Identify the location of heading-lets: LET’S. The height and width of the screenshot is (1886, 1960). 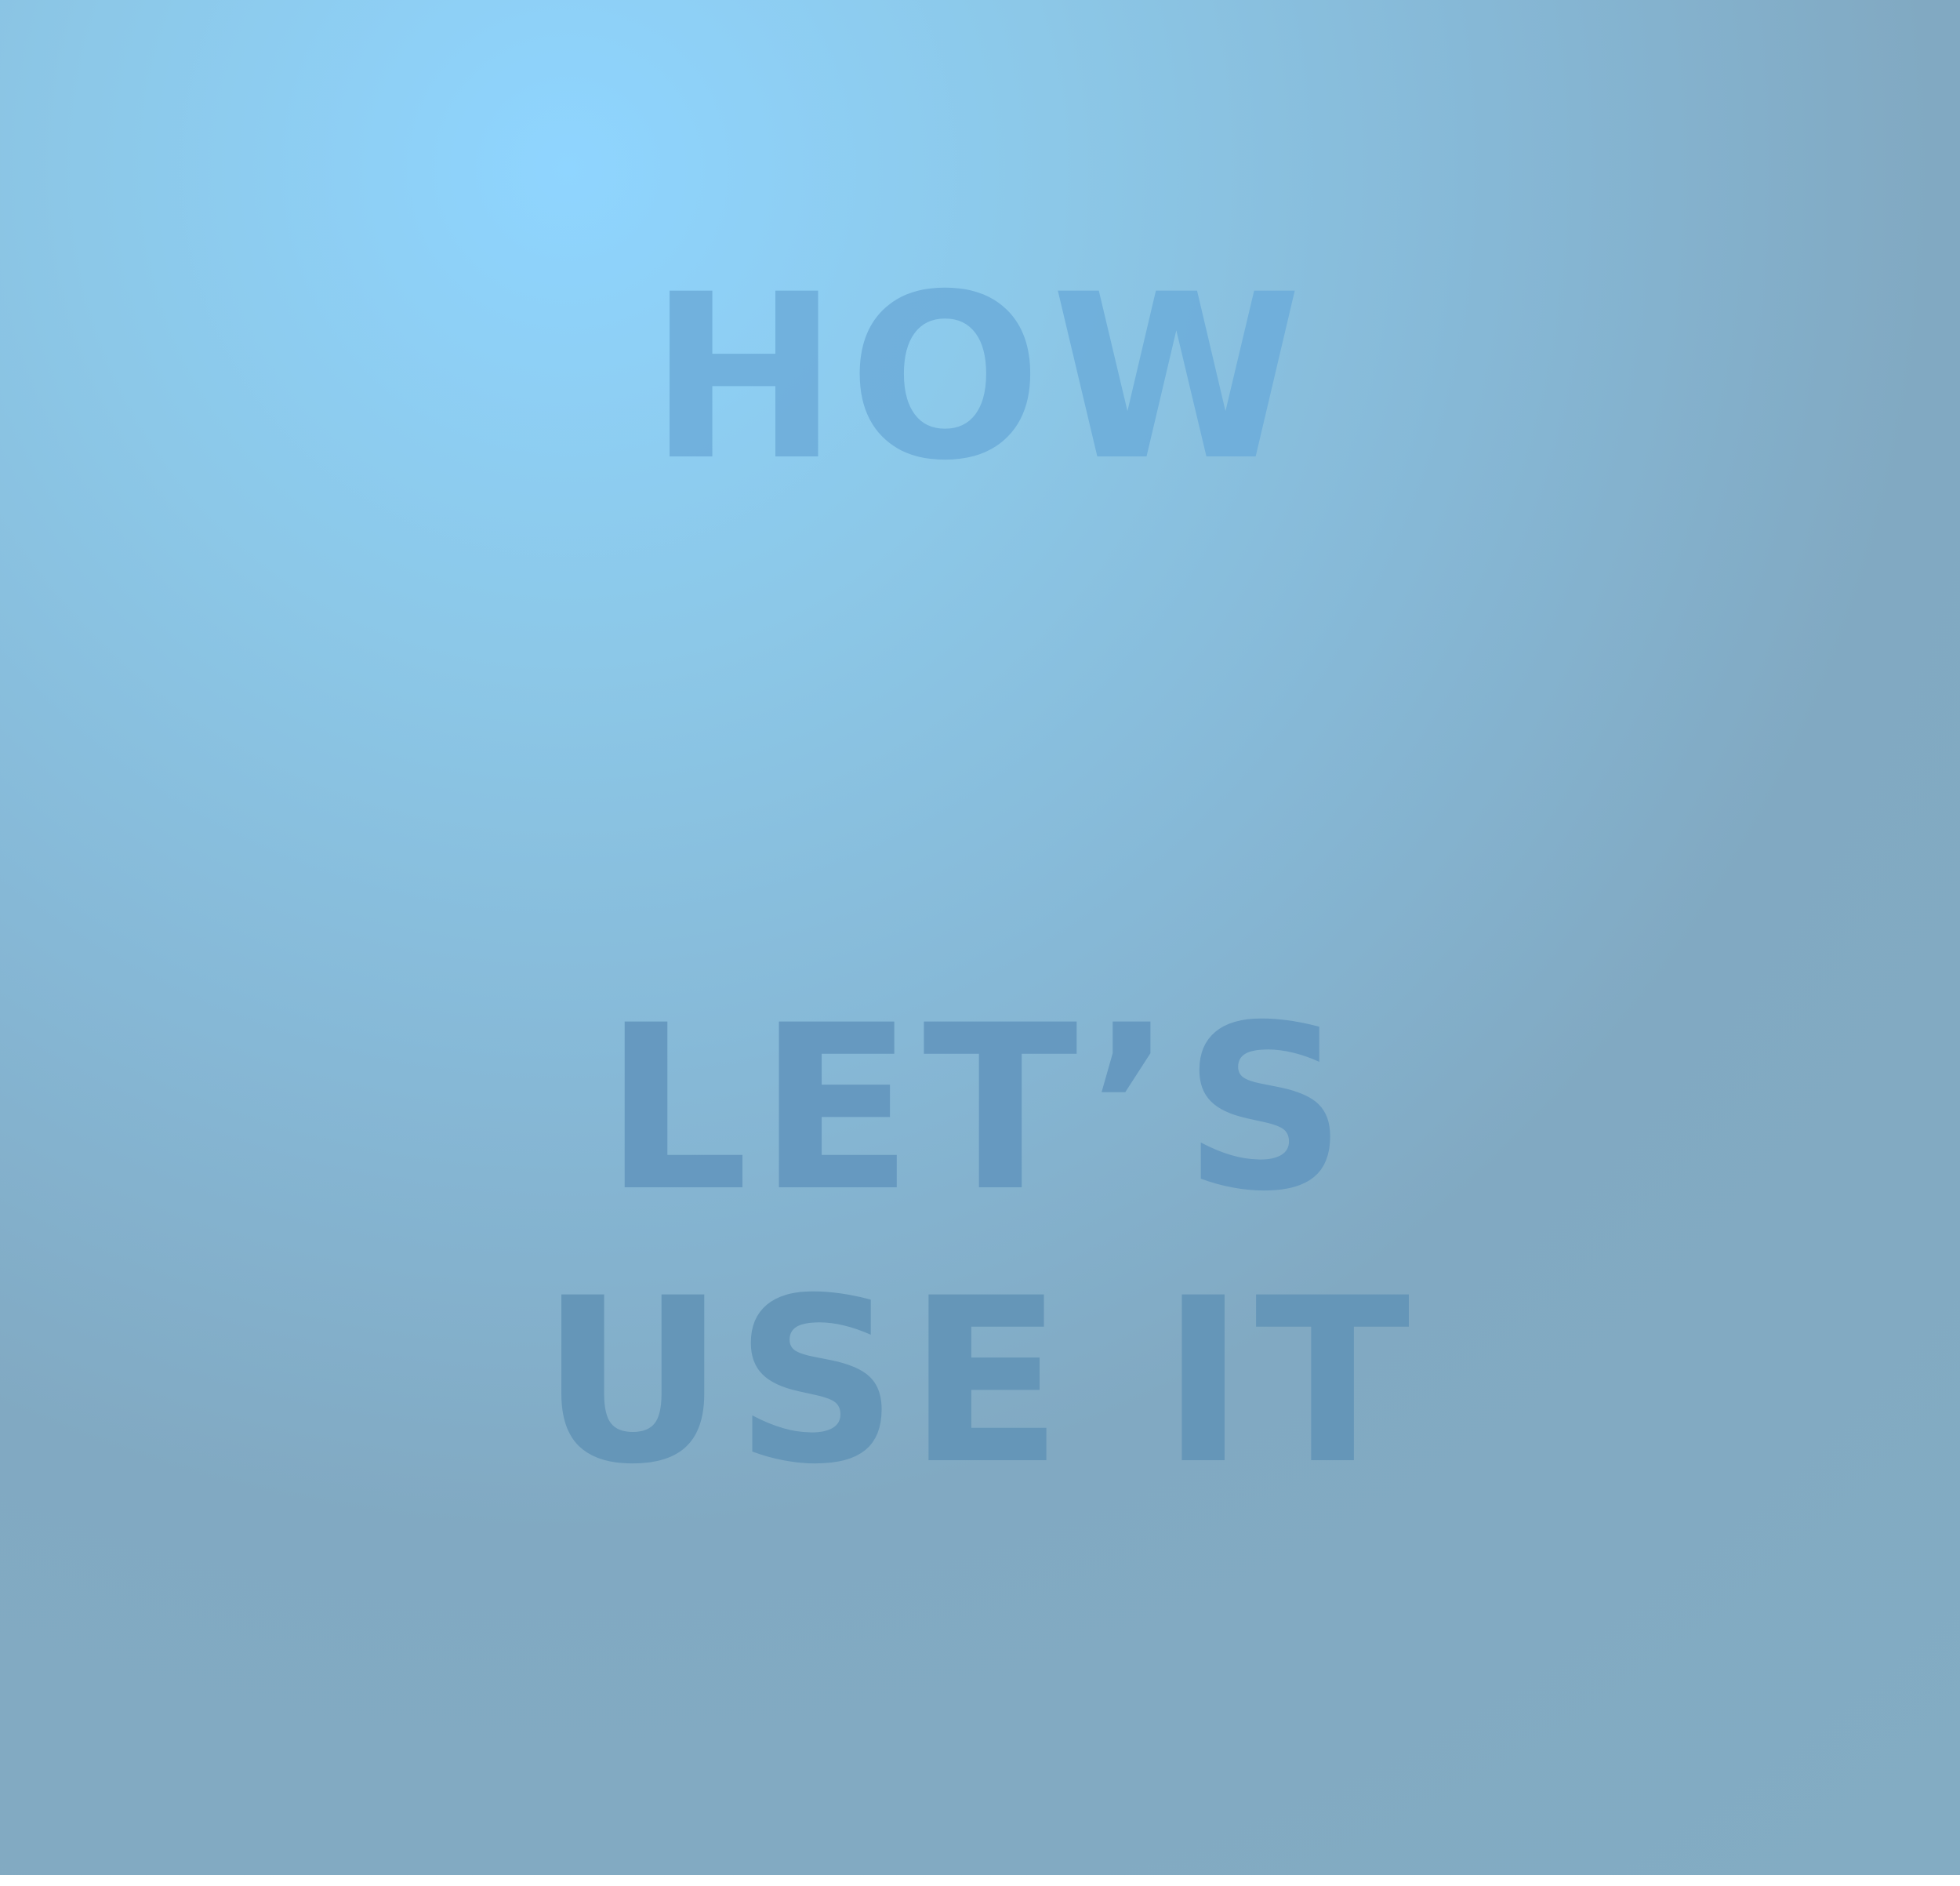
(980, 1109).